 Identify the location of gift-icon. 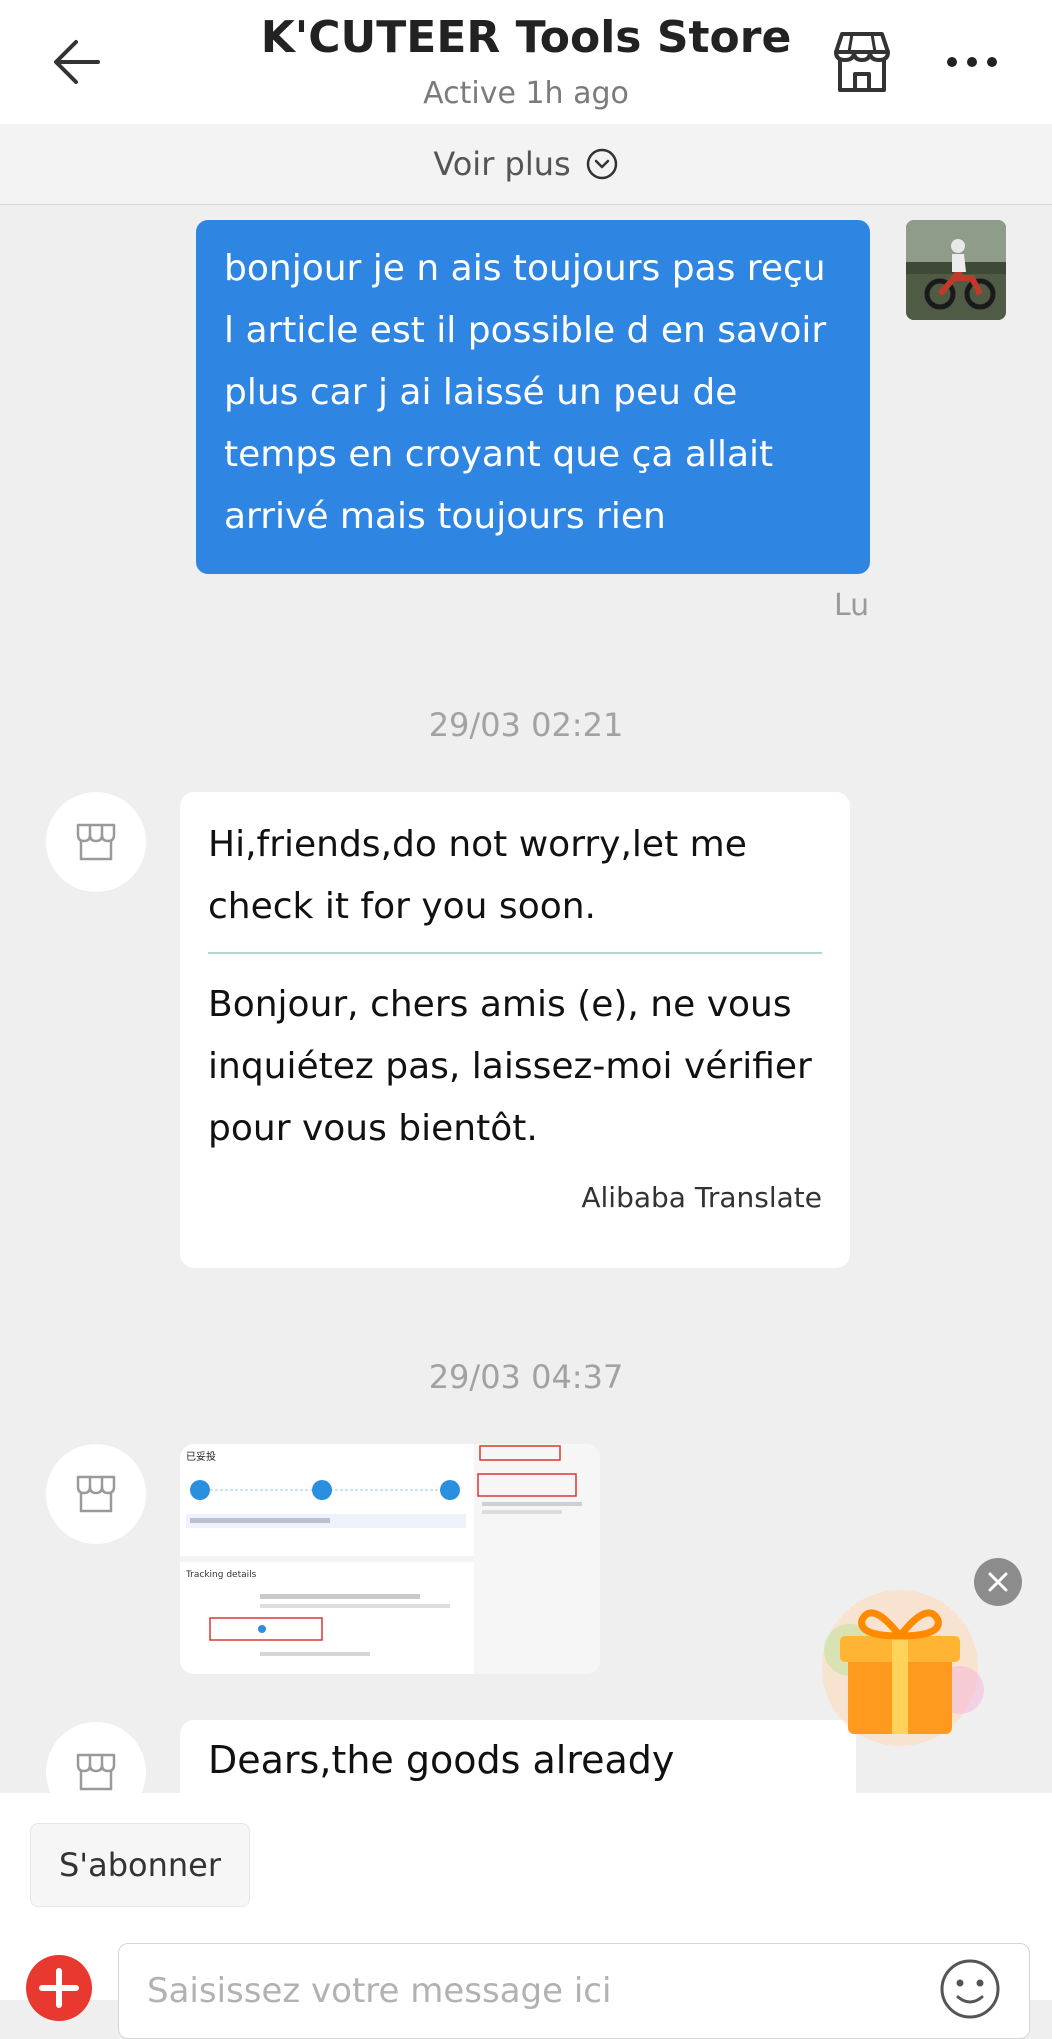
(903, 1668).